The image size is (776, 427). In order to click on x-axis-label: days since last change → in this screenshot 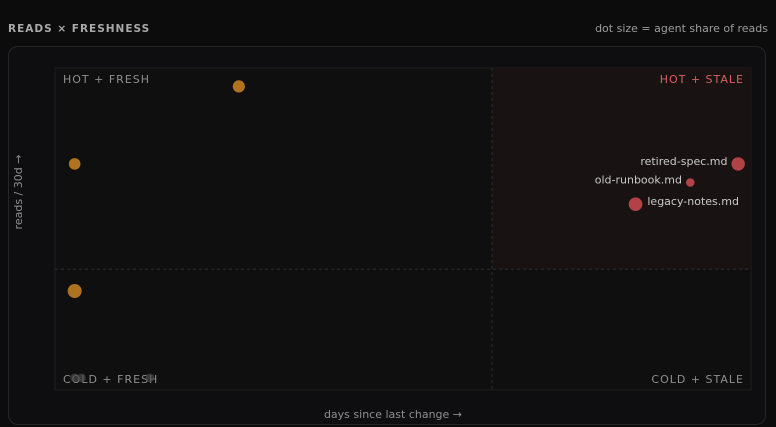, I will do `click(393, 414)`.